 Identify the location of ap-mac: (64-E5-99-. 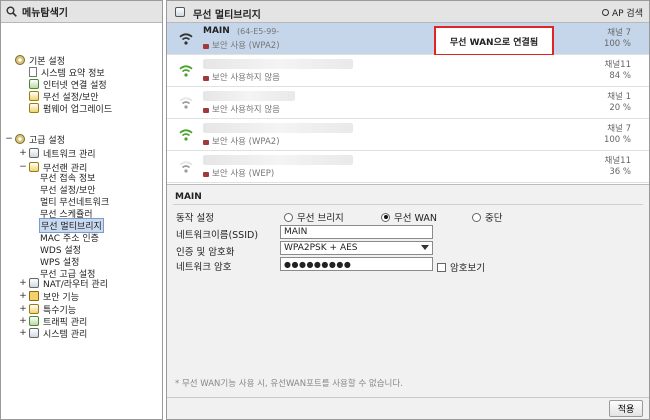
(258, 31).